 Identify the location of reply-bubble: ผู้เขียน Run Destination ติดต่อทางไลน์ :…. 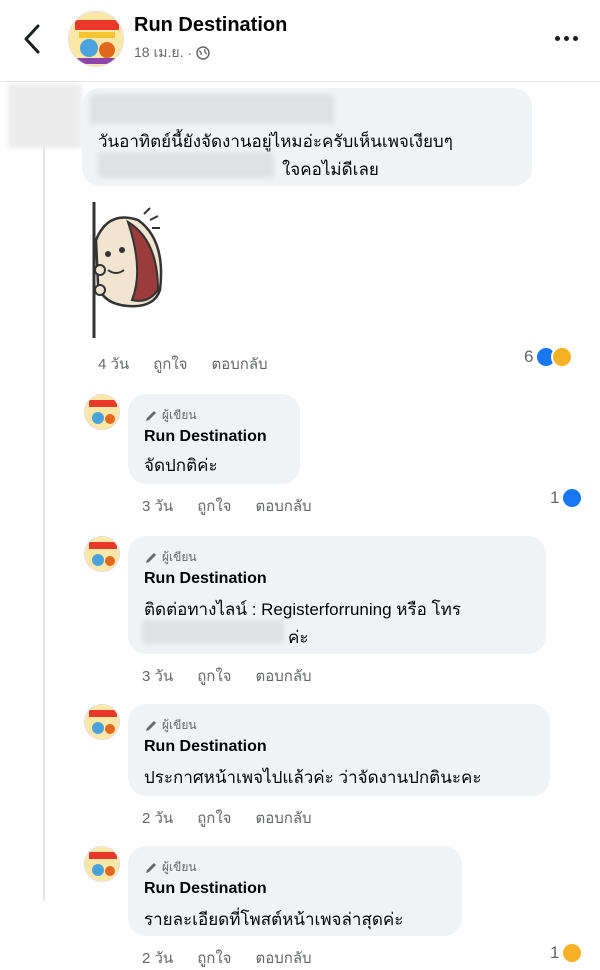
(337, 595).